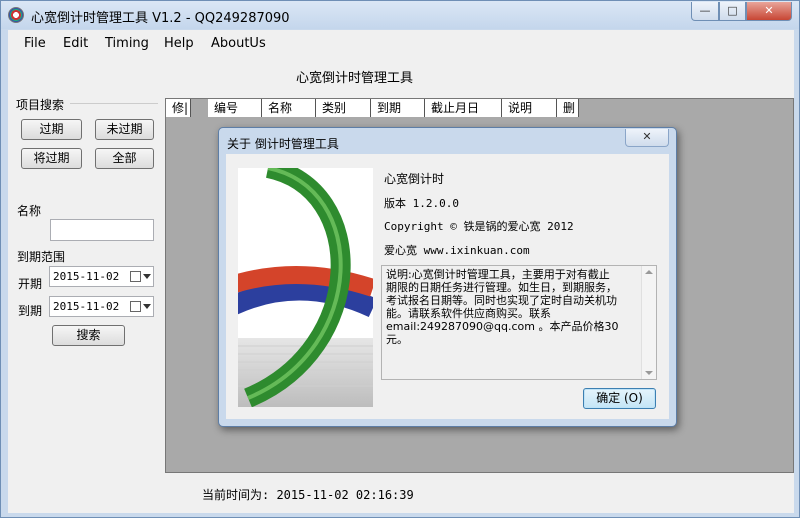 This screenshot has height=518, width=800. What do you see at coordinates (649, 373) in the screenshot?
I see `scroll-down-icon` at bounding box center [649, 373].